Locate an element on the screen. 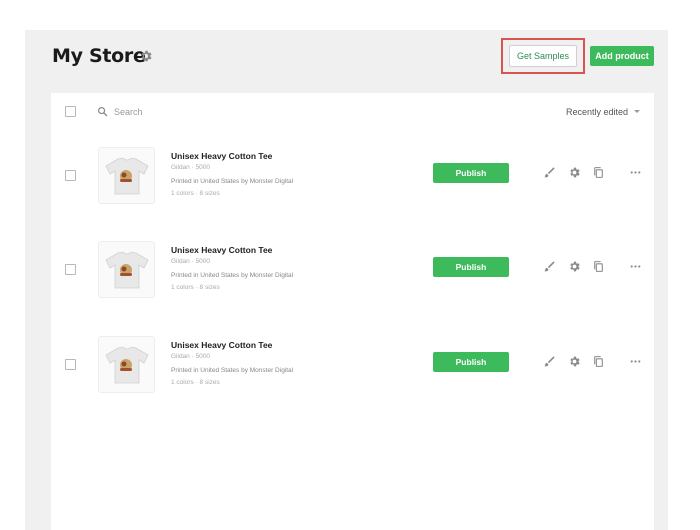 This screenshot has width=700, height=530. page-title: My Store is located at coordinates (99, 56).